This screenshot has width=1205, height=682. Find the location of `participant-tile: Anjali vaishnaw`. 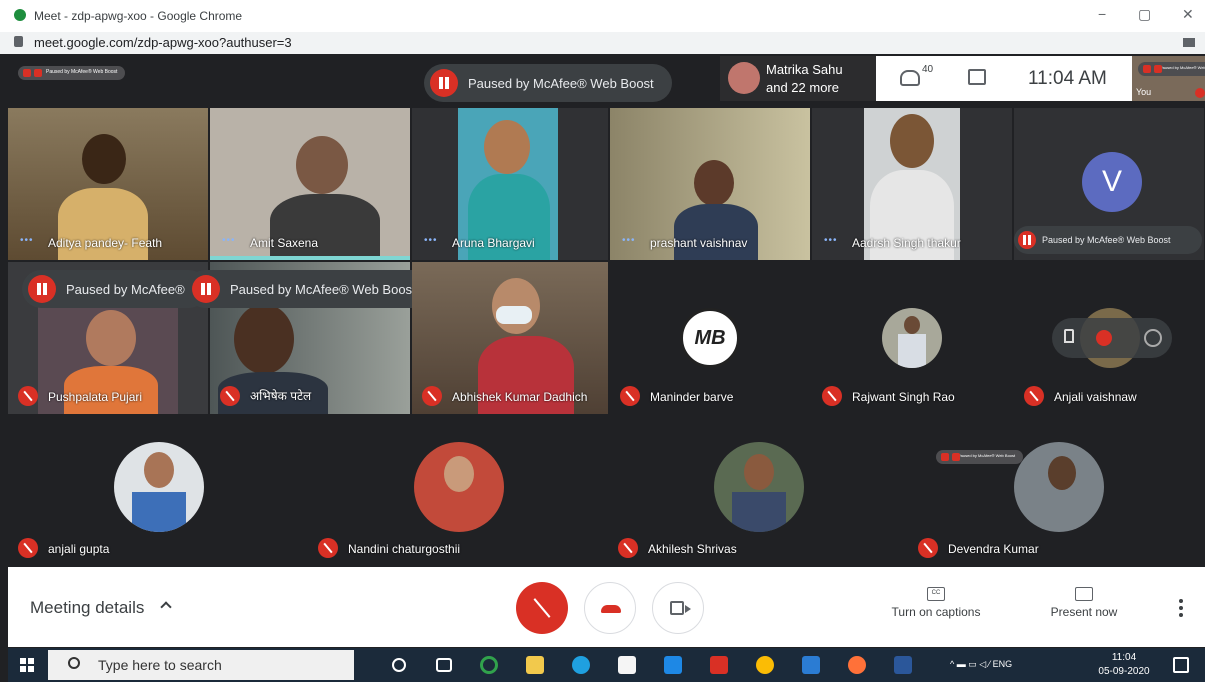

participant-tile: Anjali vaishnaw is located at coordinates (1109, 338).